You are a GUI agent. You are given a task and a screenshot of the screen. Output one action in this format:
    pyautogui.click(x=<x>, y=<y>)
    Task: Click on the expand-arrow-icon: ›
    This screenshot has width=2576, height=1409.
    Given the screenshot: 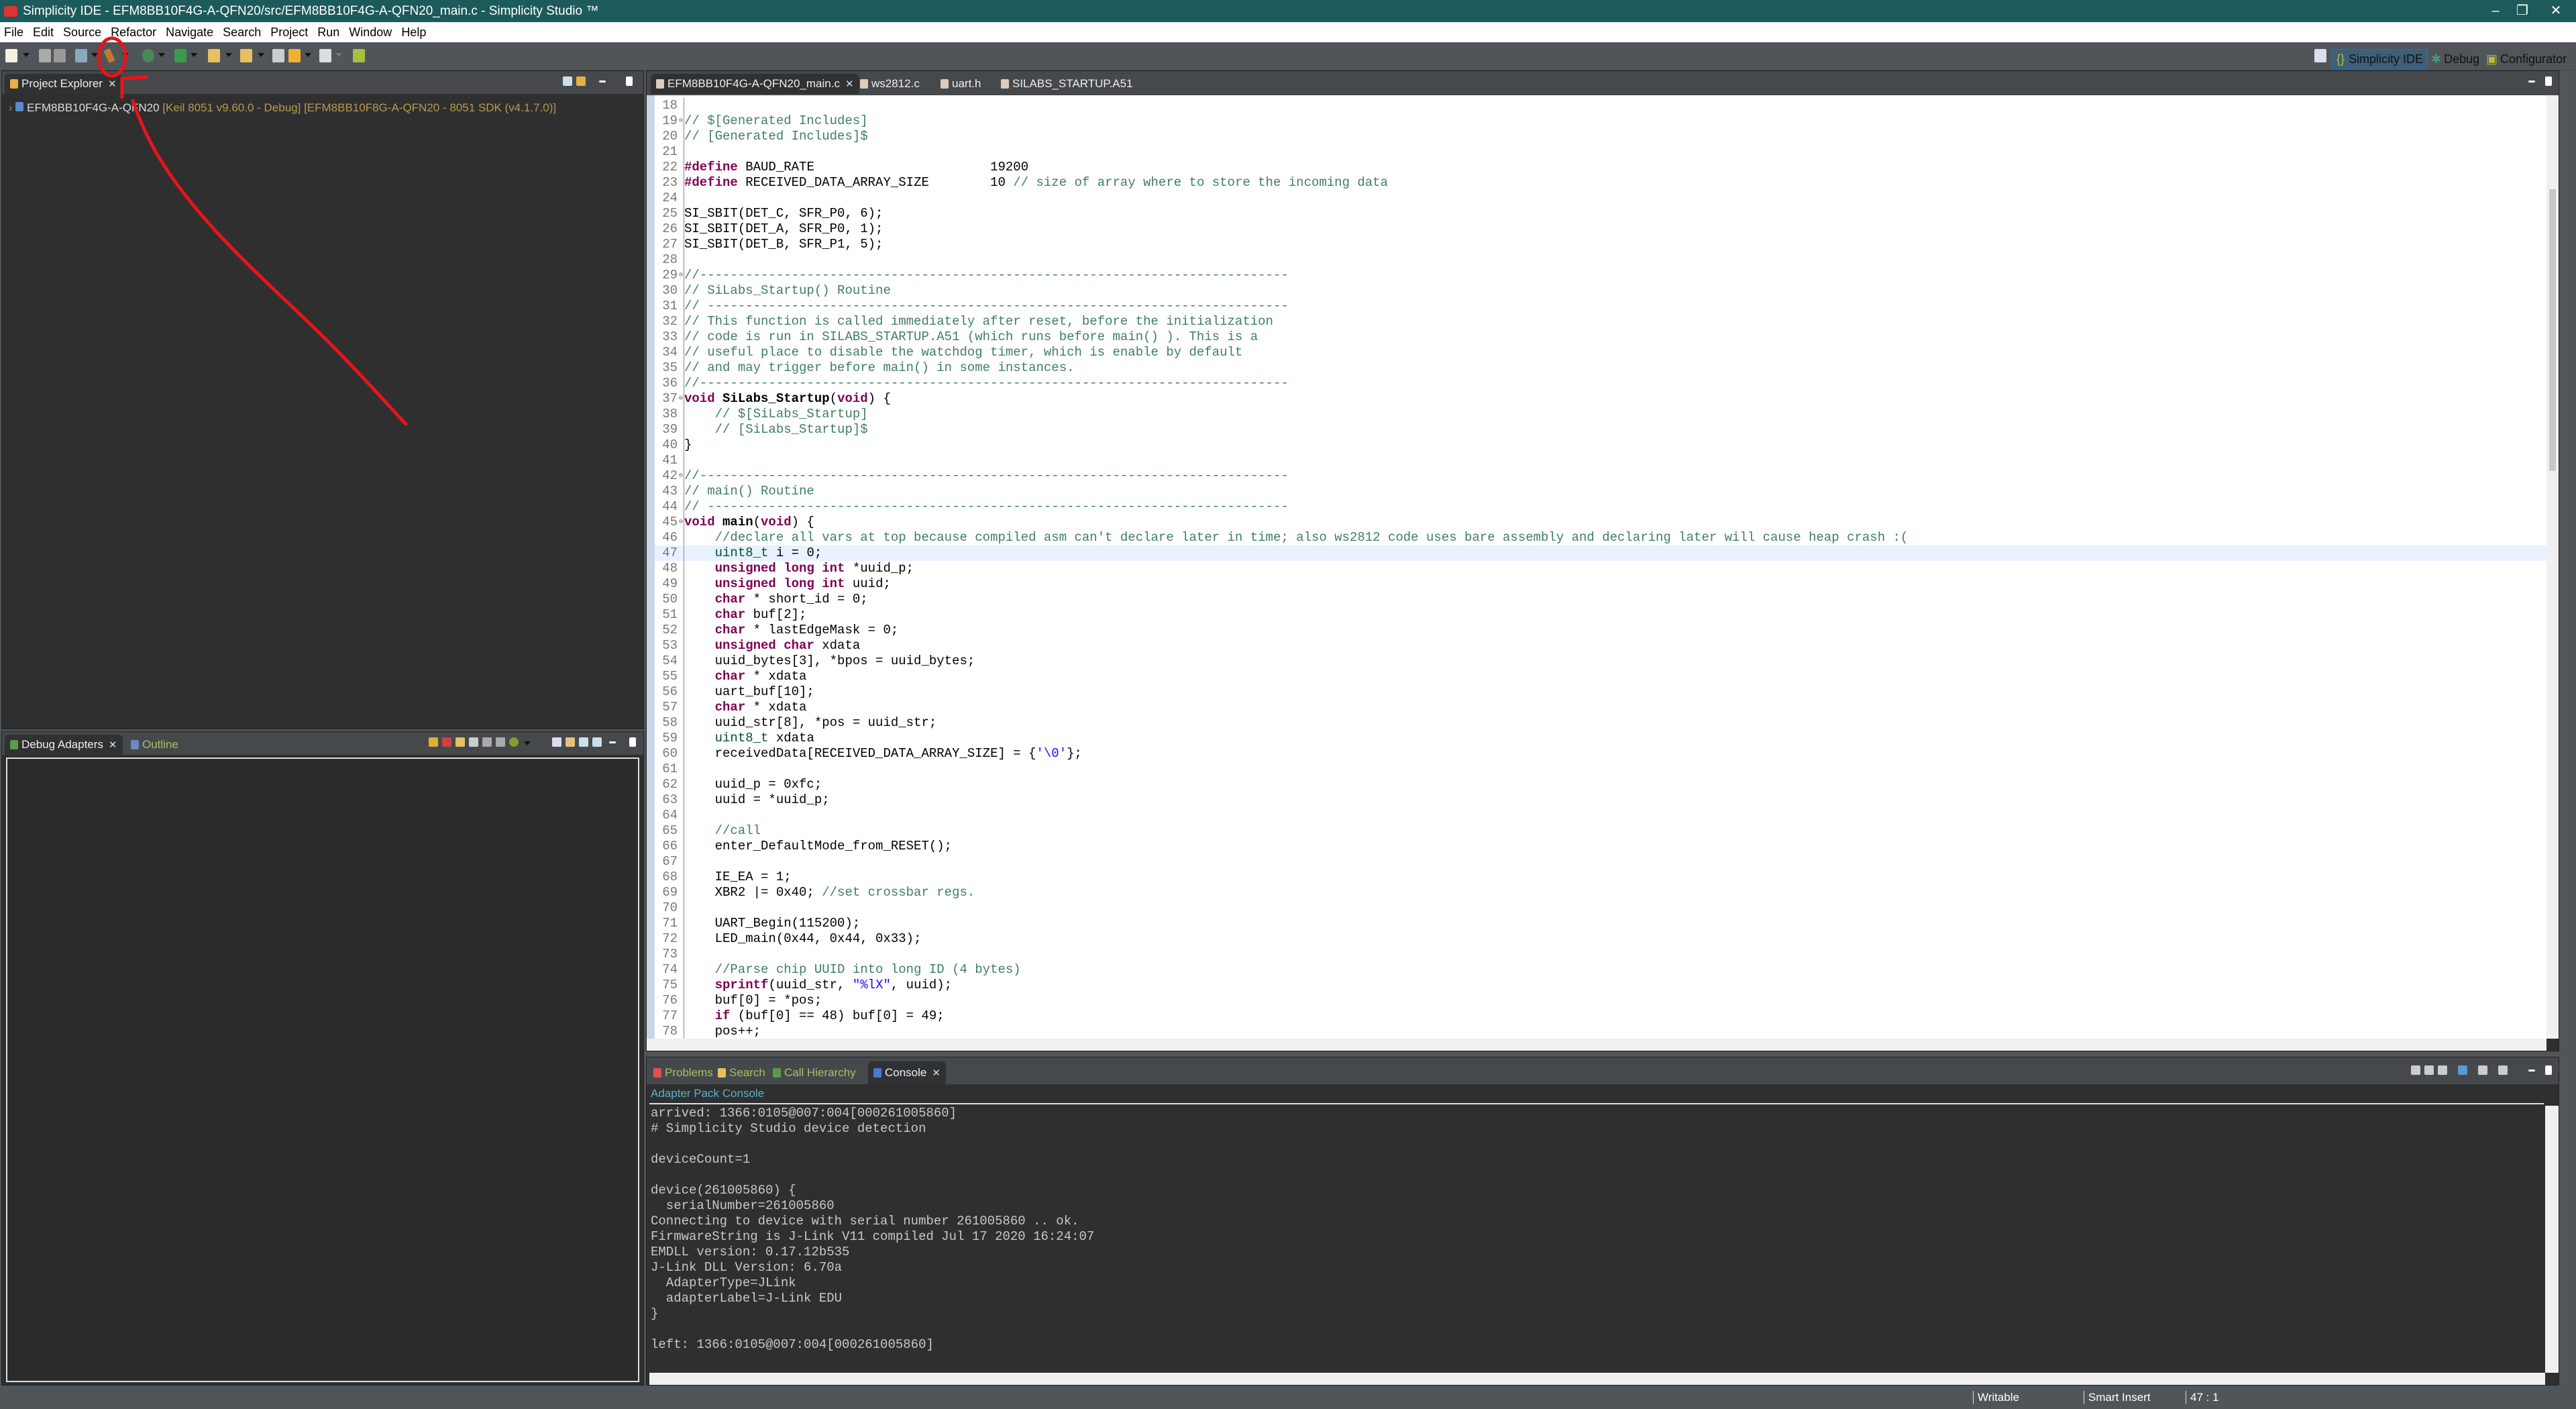 What is the action you would take?
    pyautogui.click(x=11, y=107)
    